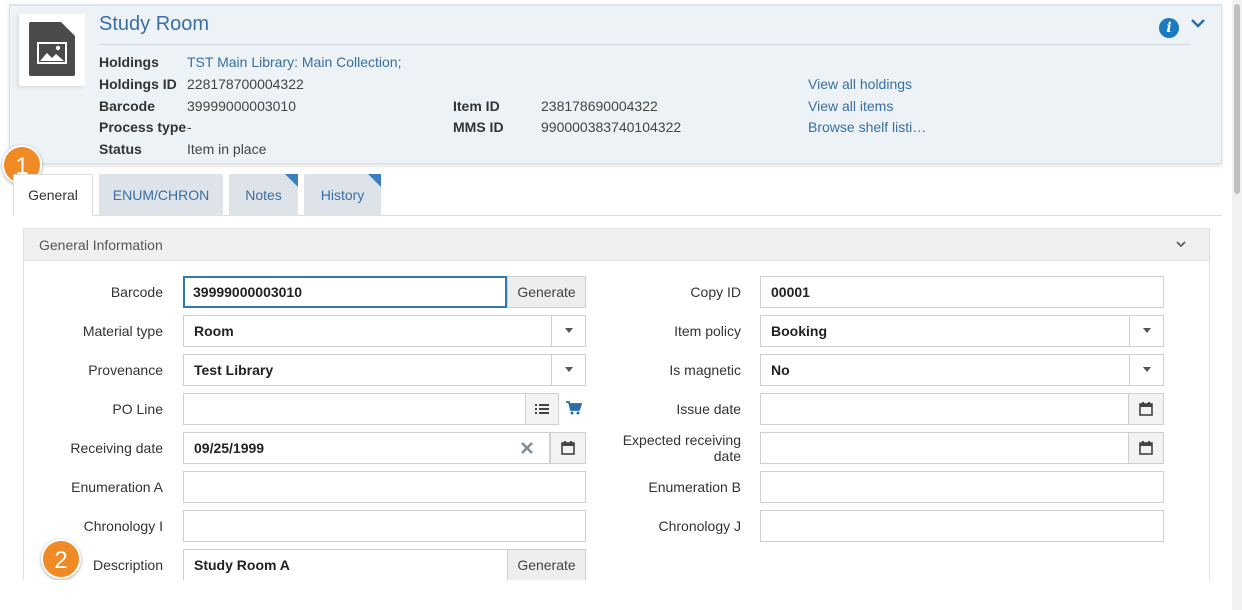  I want to click on holdings-id-value: 228178700004322, so click(245, 84).